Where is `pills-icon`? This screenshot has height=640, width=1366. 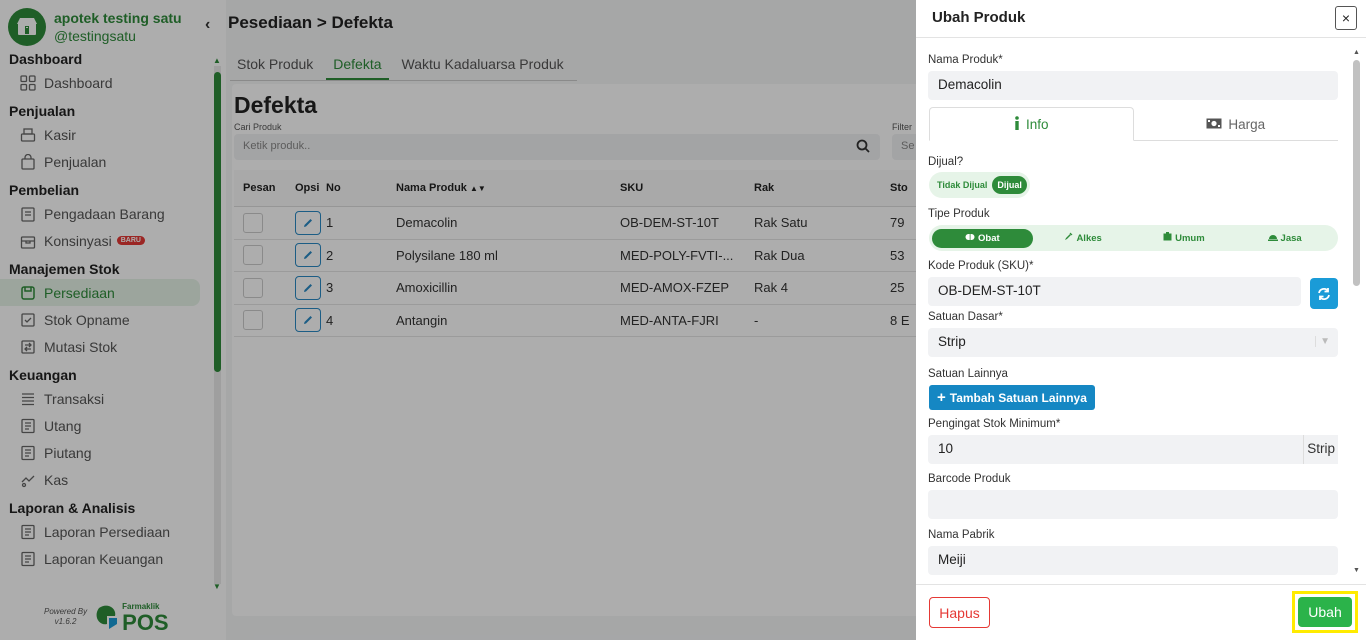
pills-icon is located at coordinates (970, 238).